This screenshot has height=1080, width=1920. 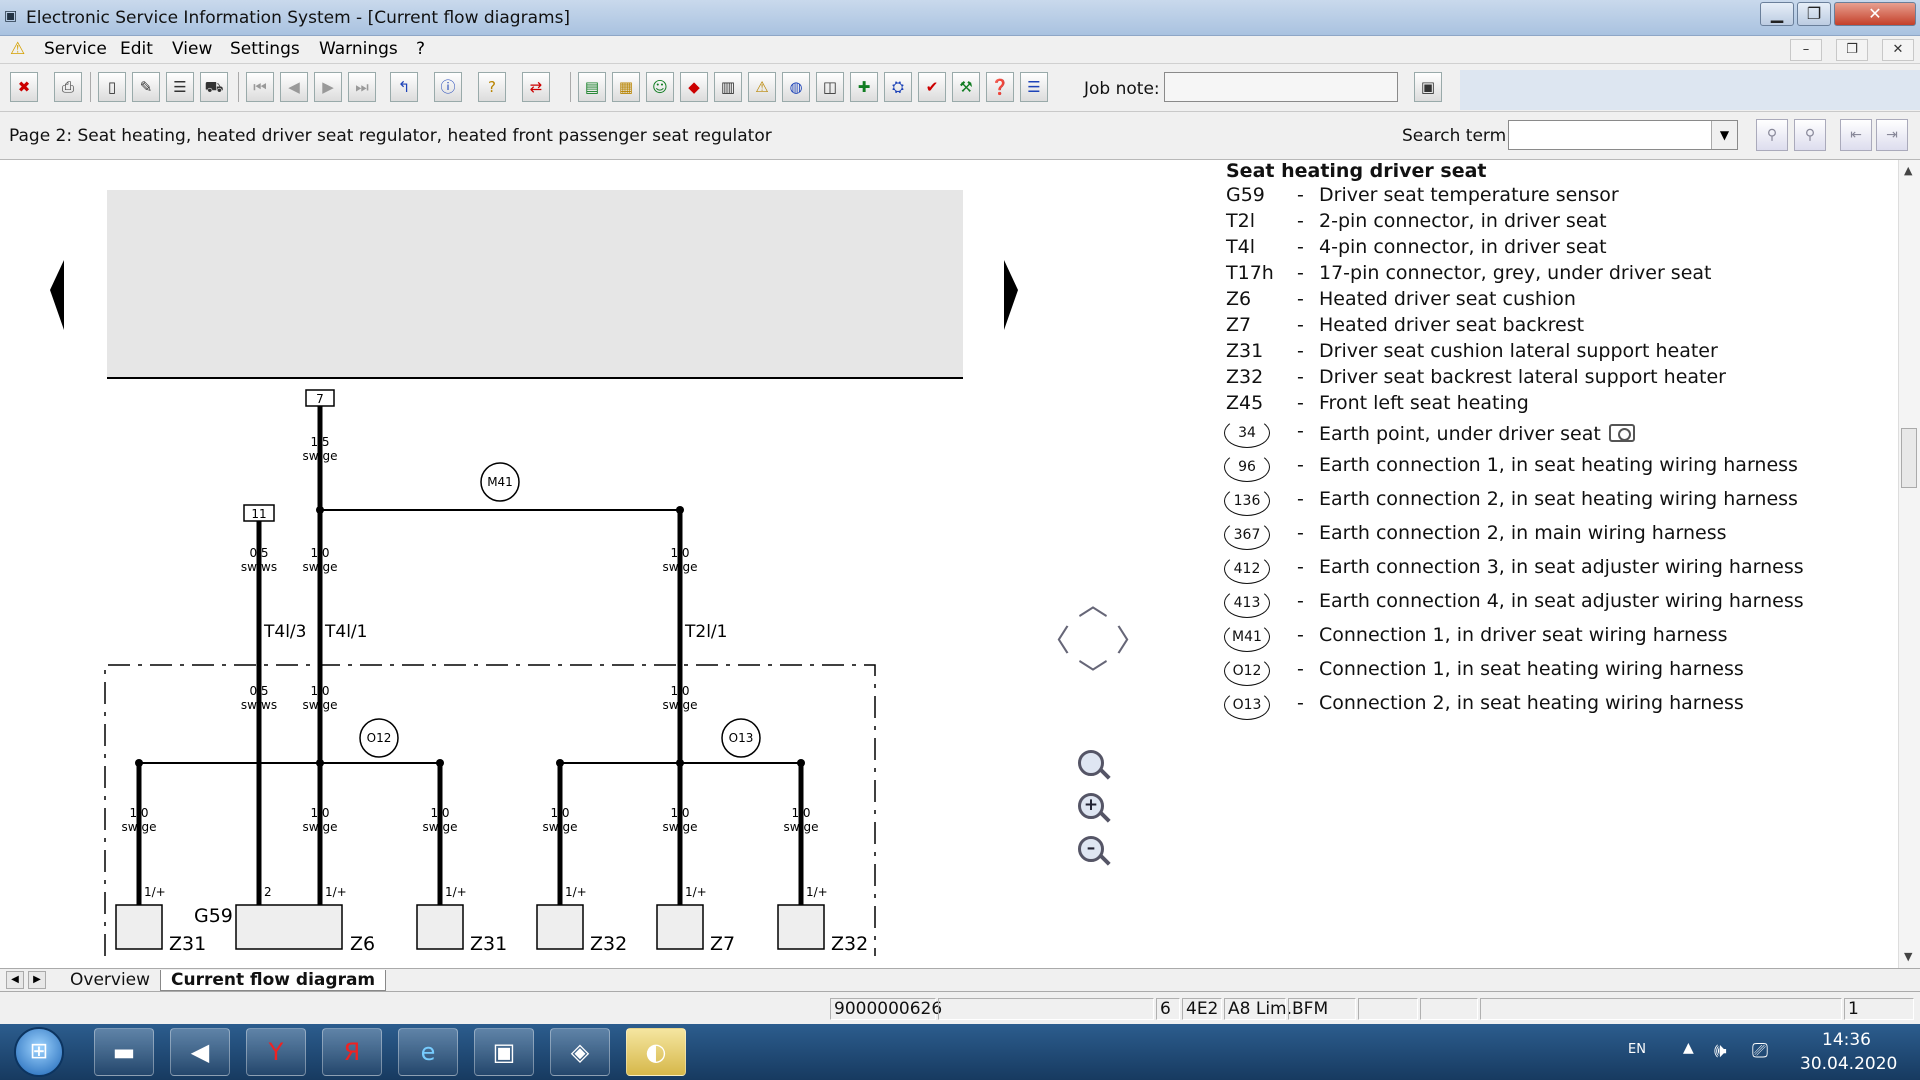 I want to click on search-term-combobox: ▼, so click(x=1623, y=135).